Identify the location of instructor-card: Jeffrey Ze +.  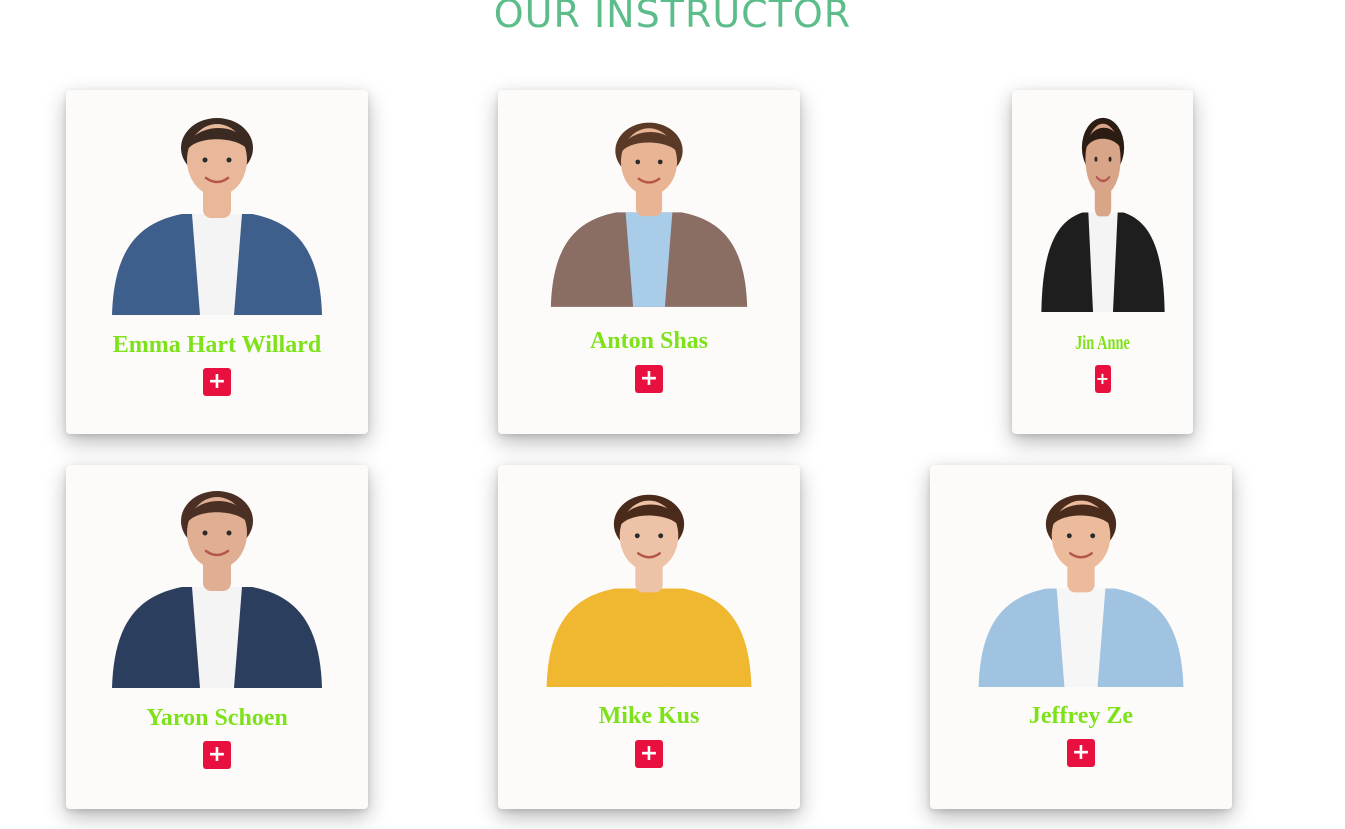
(1081, 637).